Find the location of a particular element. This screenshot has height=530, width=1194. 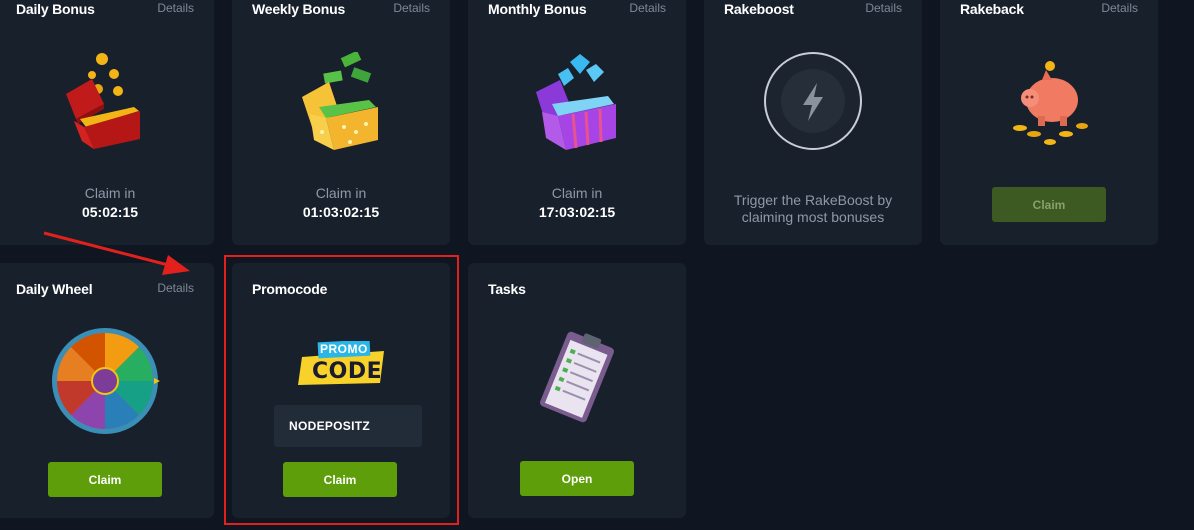

card-title: Weekly Bonus is located at coordinates (299, 9).